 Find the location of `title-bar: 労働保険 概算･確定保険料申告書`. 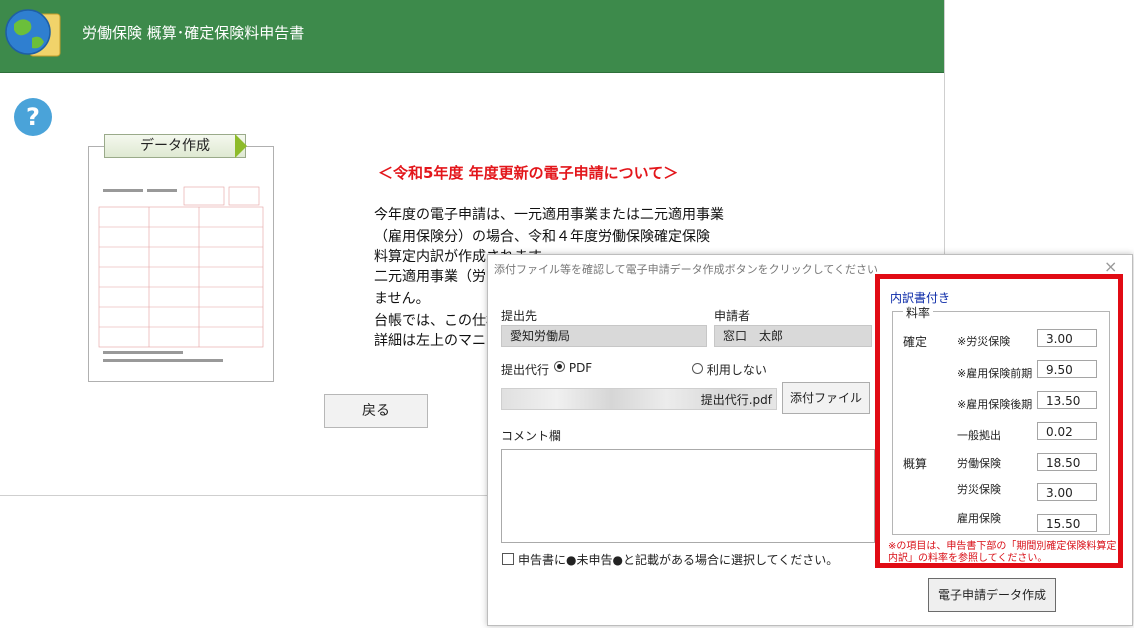

title-bar: 労働保険 概算･確定保険料申告書 is located at coordinates (472, 36).